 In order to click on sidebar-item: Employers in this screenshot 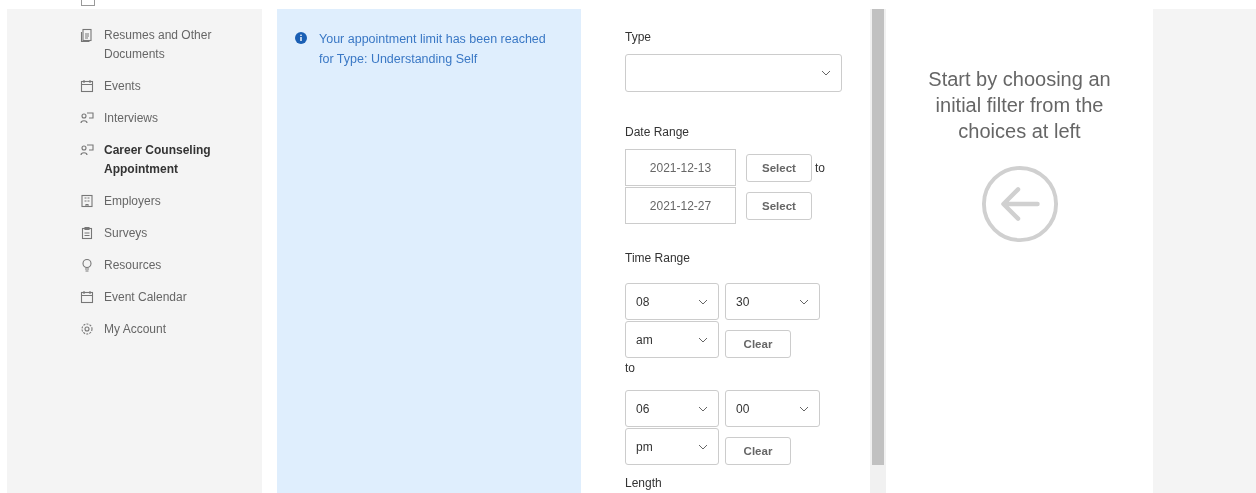, I will do `click(155, 201)`.